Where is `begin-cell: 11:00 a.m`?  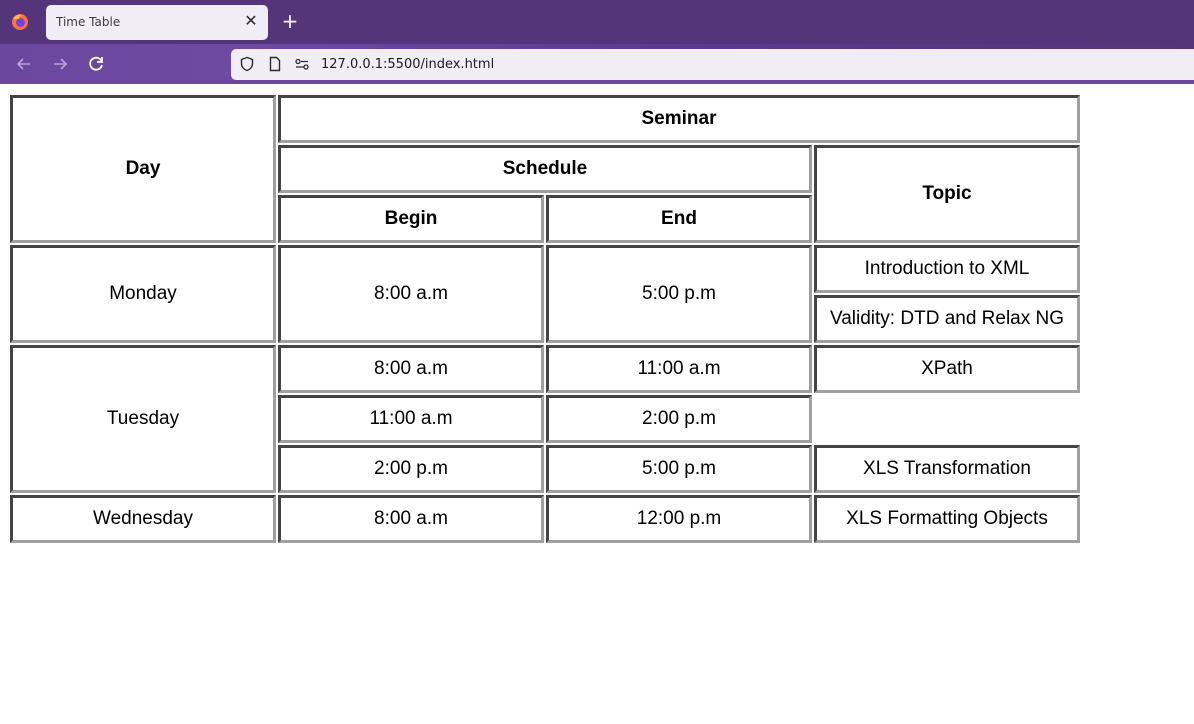 begin-cell: 11:00 a.m is located at coordinates (411, 419).